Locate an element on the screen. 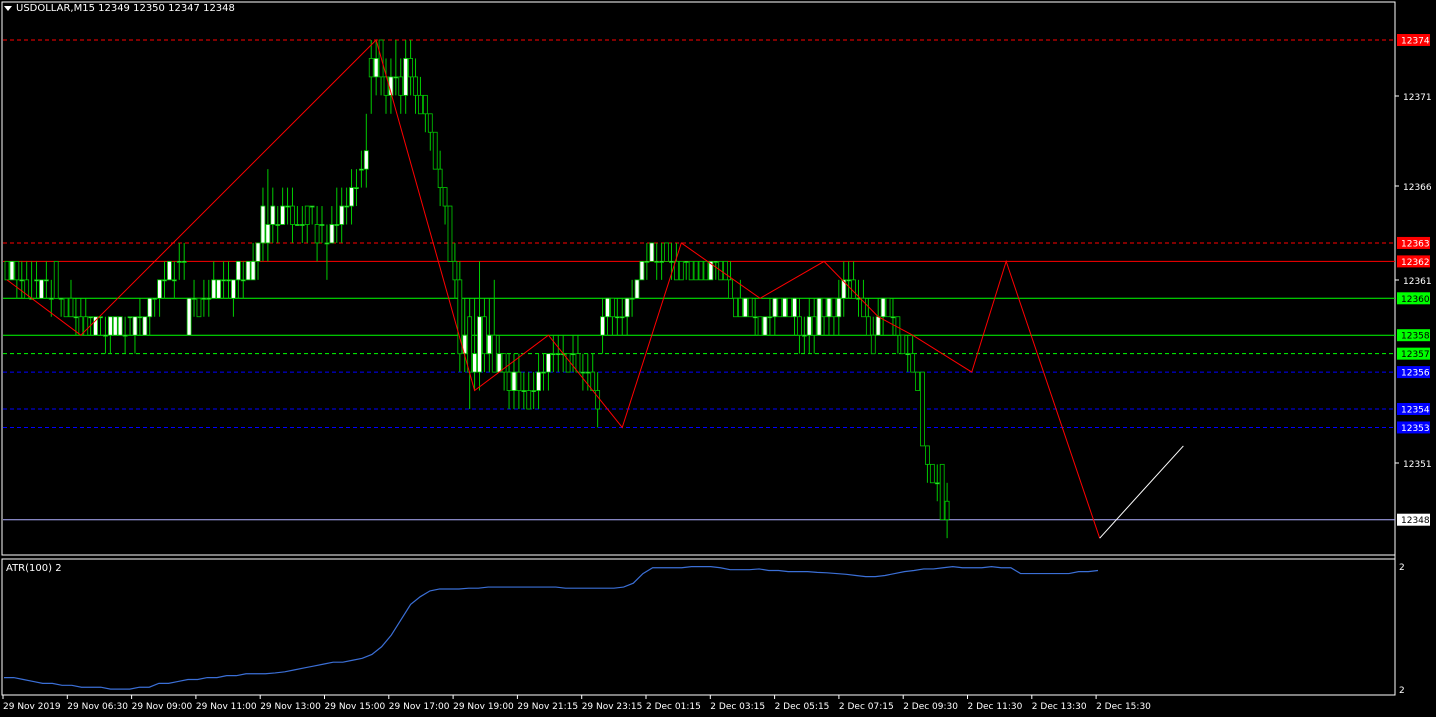 The width and height of the screenshot is (1436, 717). atr-top-label: 2 is located at coordinates (1402, 568).